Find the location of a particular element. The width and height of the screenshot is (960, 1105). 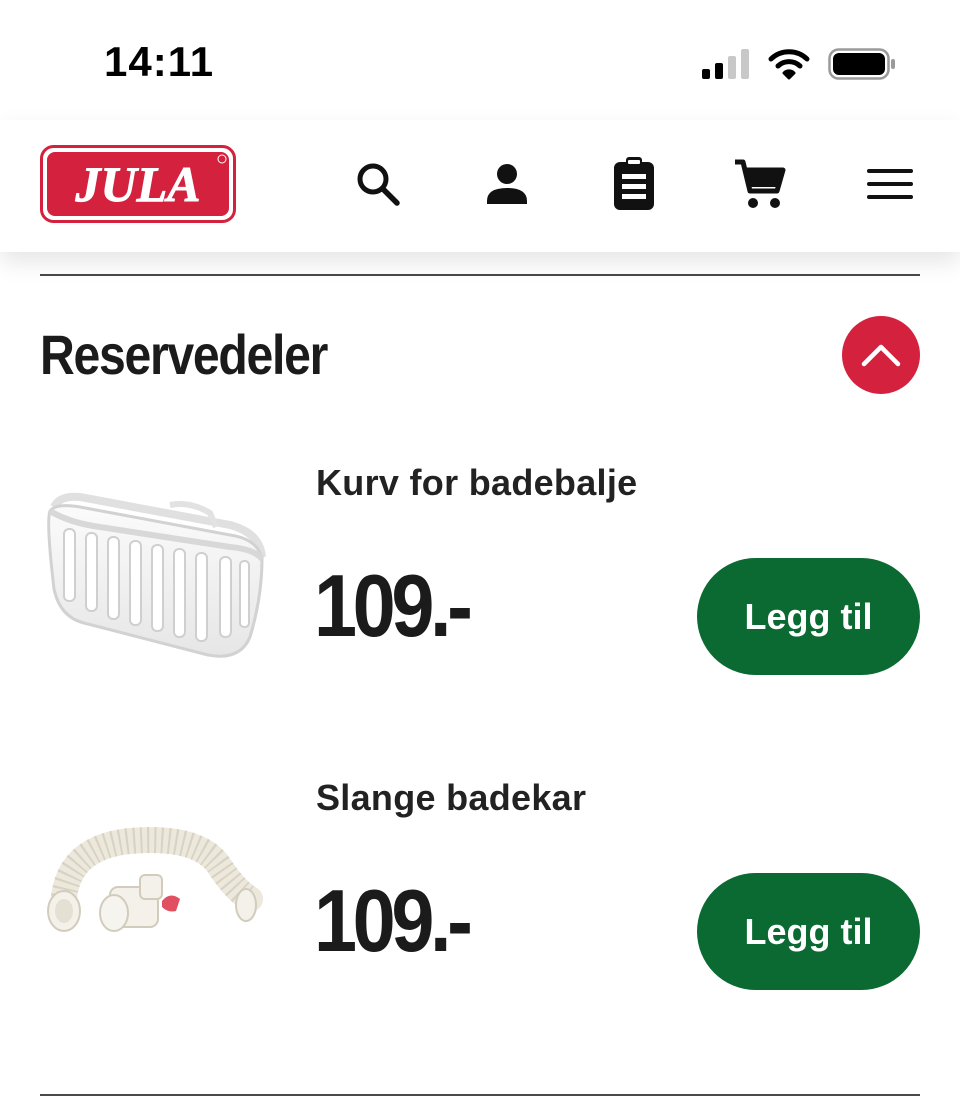

section-title: Reservedeler is located at coordinates (184, 354).